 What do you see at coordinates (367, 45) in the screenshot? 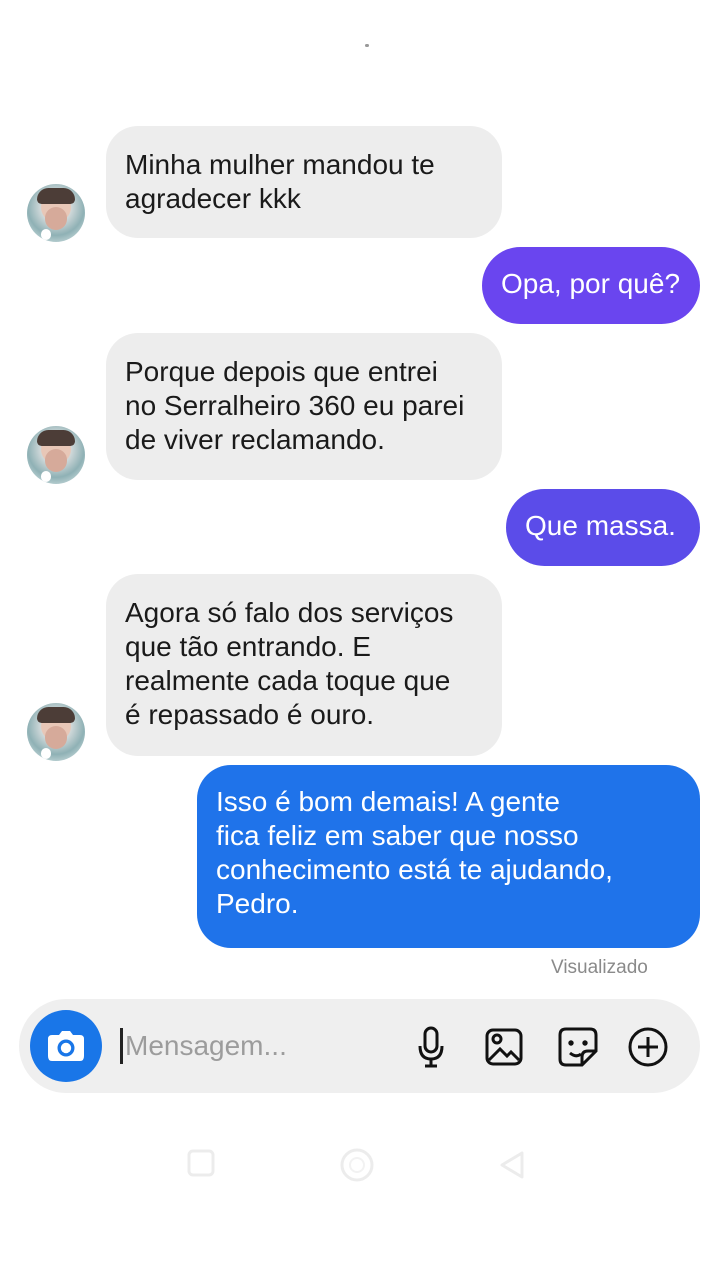
I see `status-dot` at bounding box center [367, 45].